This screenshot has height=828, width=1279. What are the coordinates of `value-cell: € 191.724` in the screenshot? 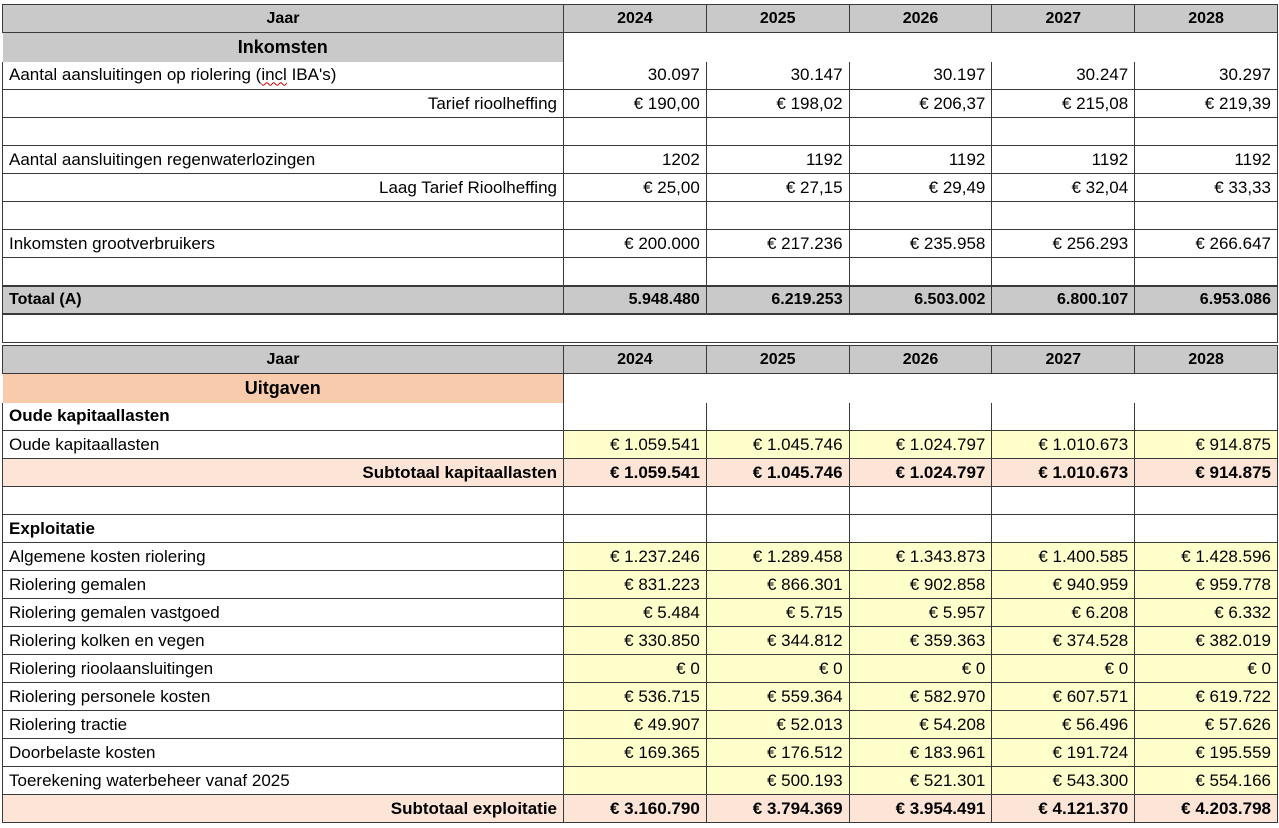 It's located at (1063, 752).